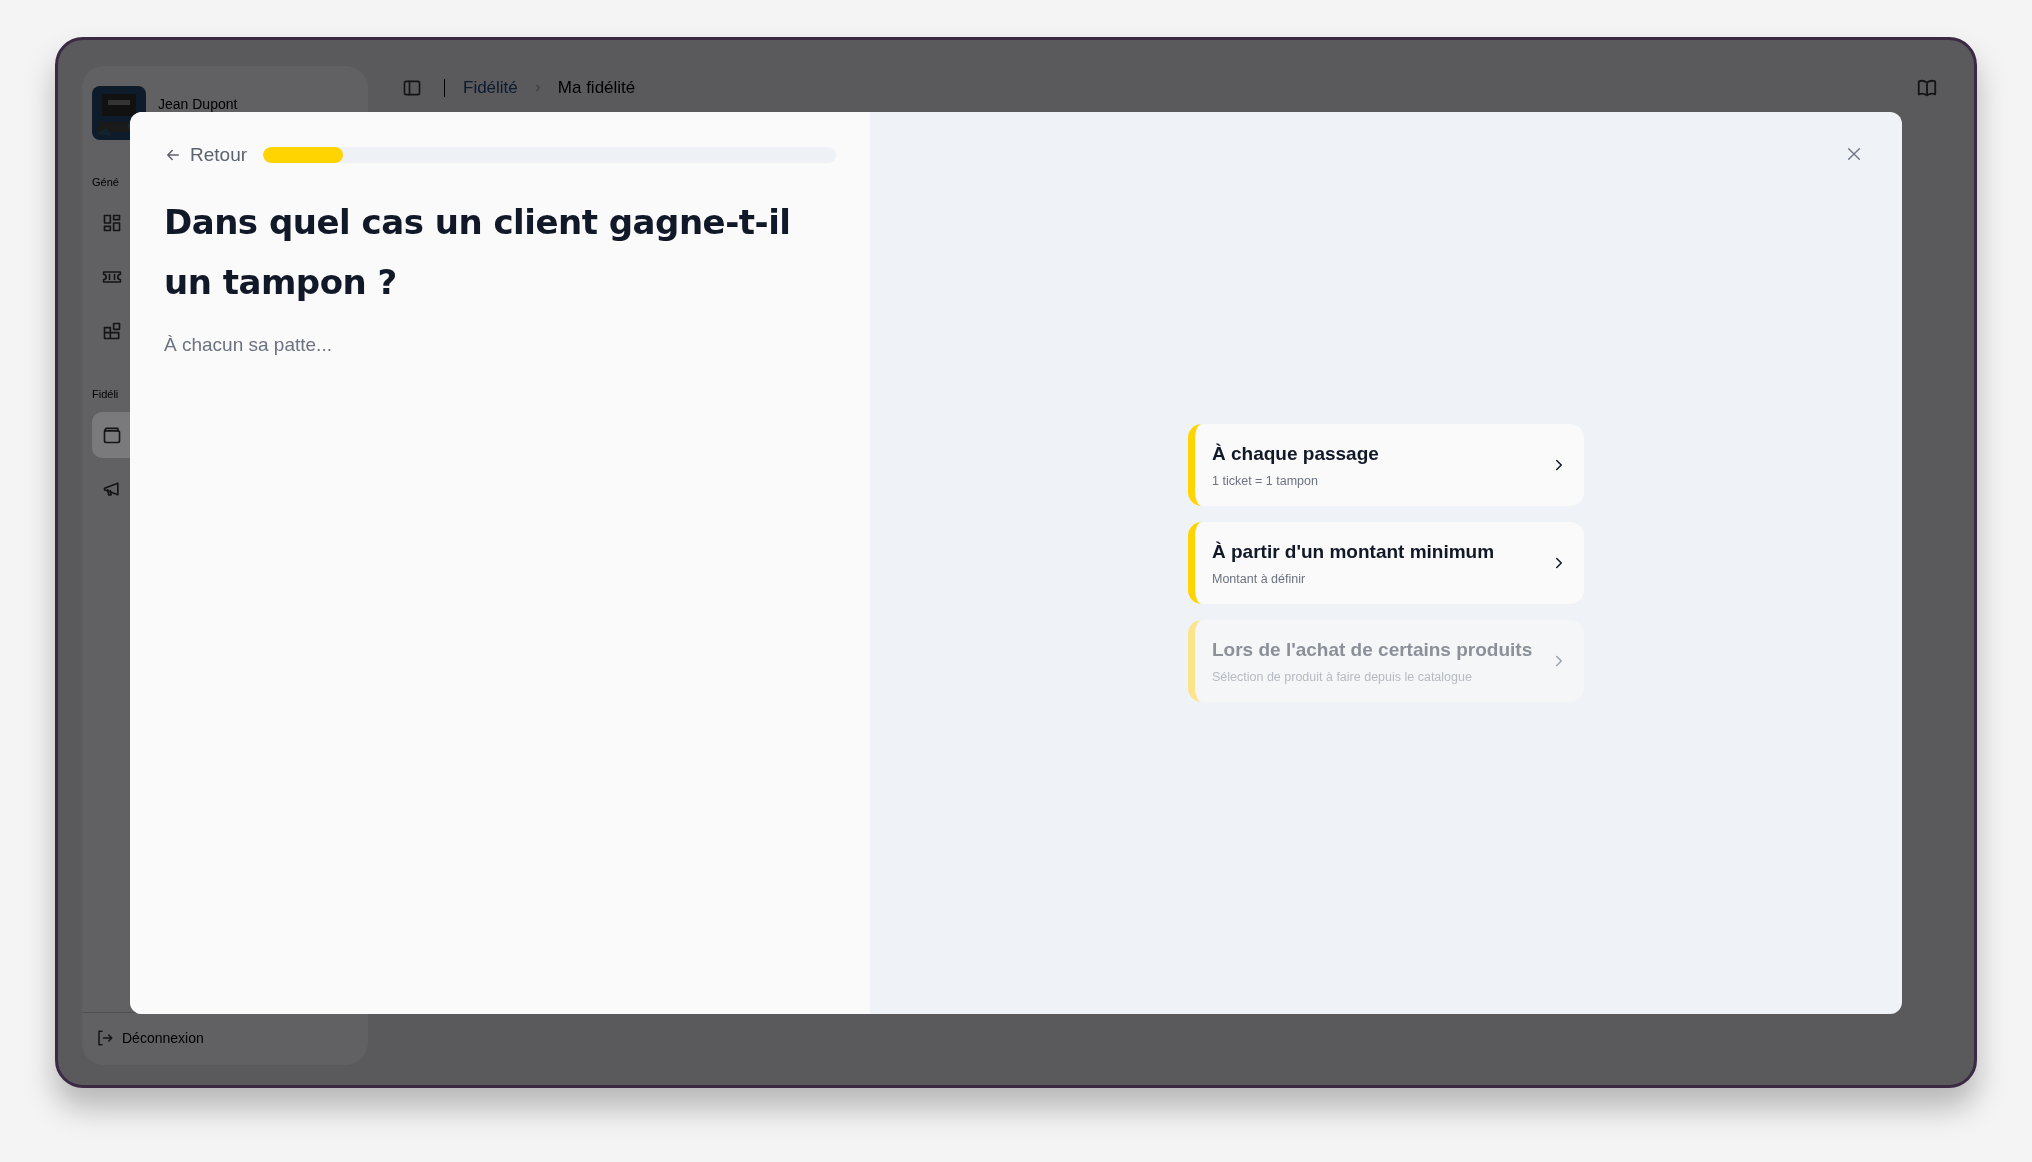  I want to click on option-subtitle: Sélection de produit à faire depuis le catalogue, so click(1342, 676).